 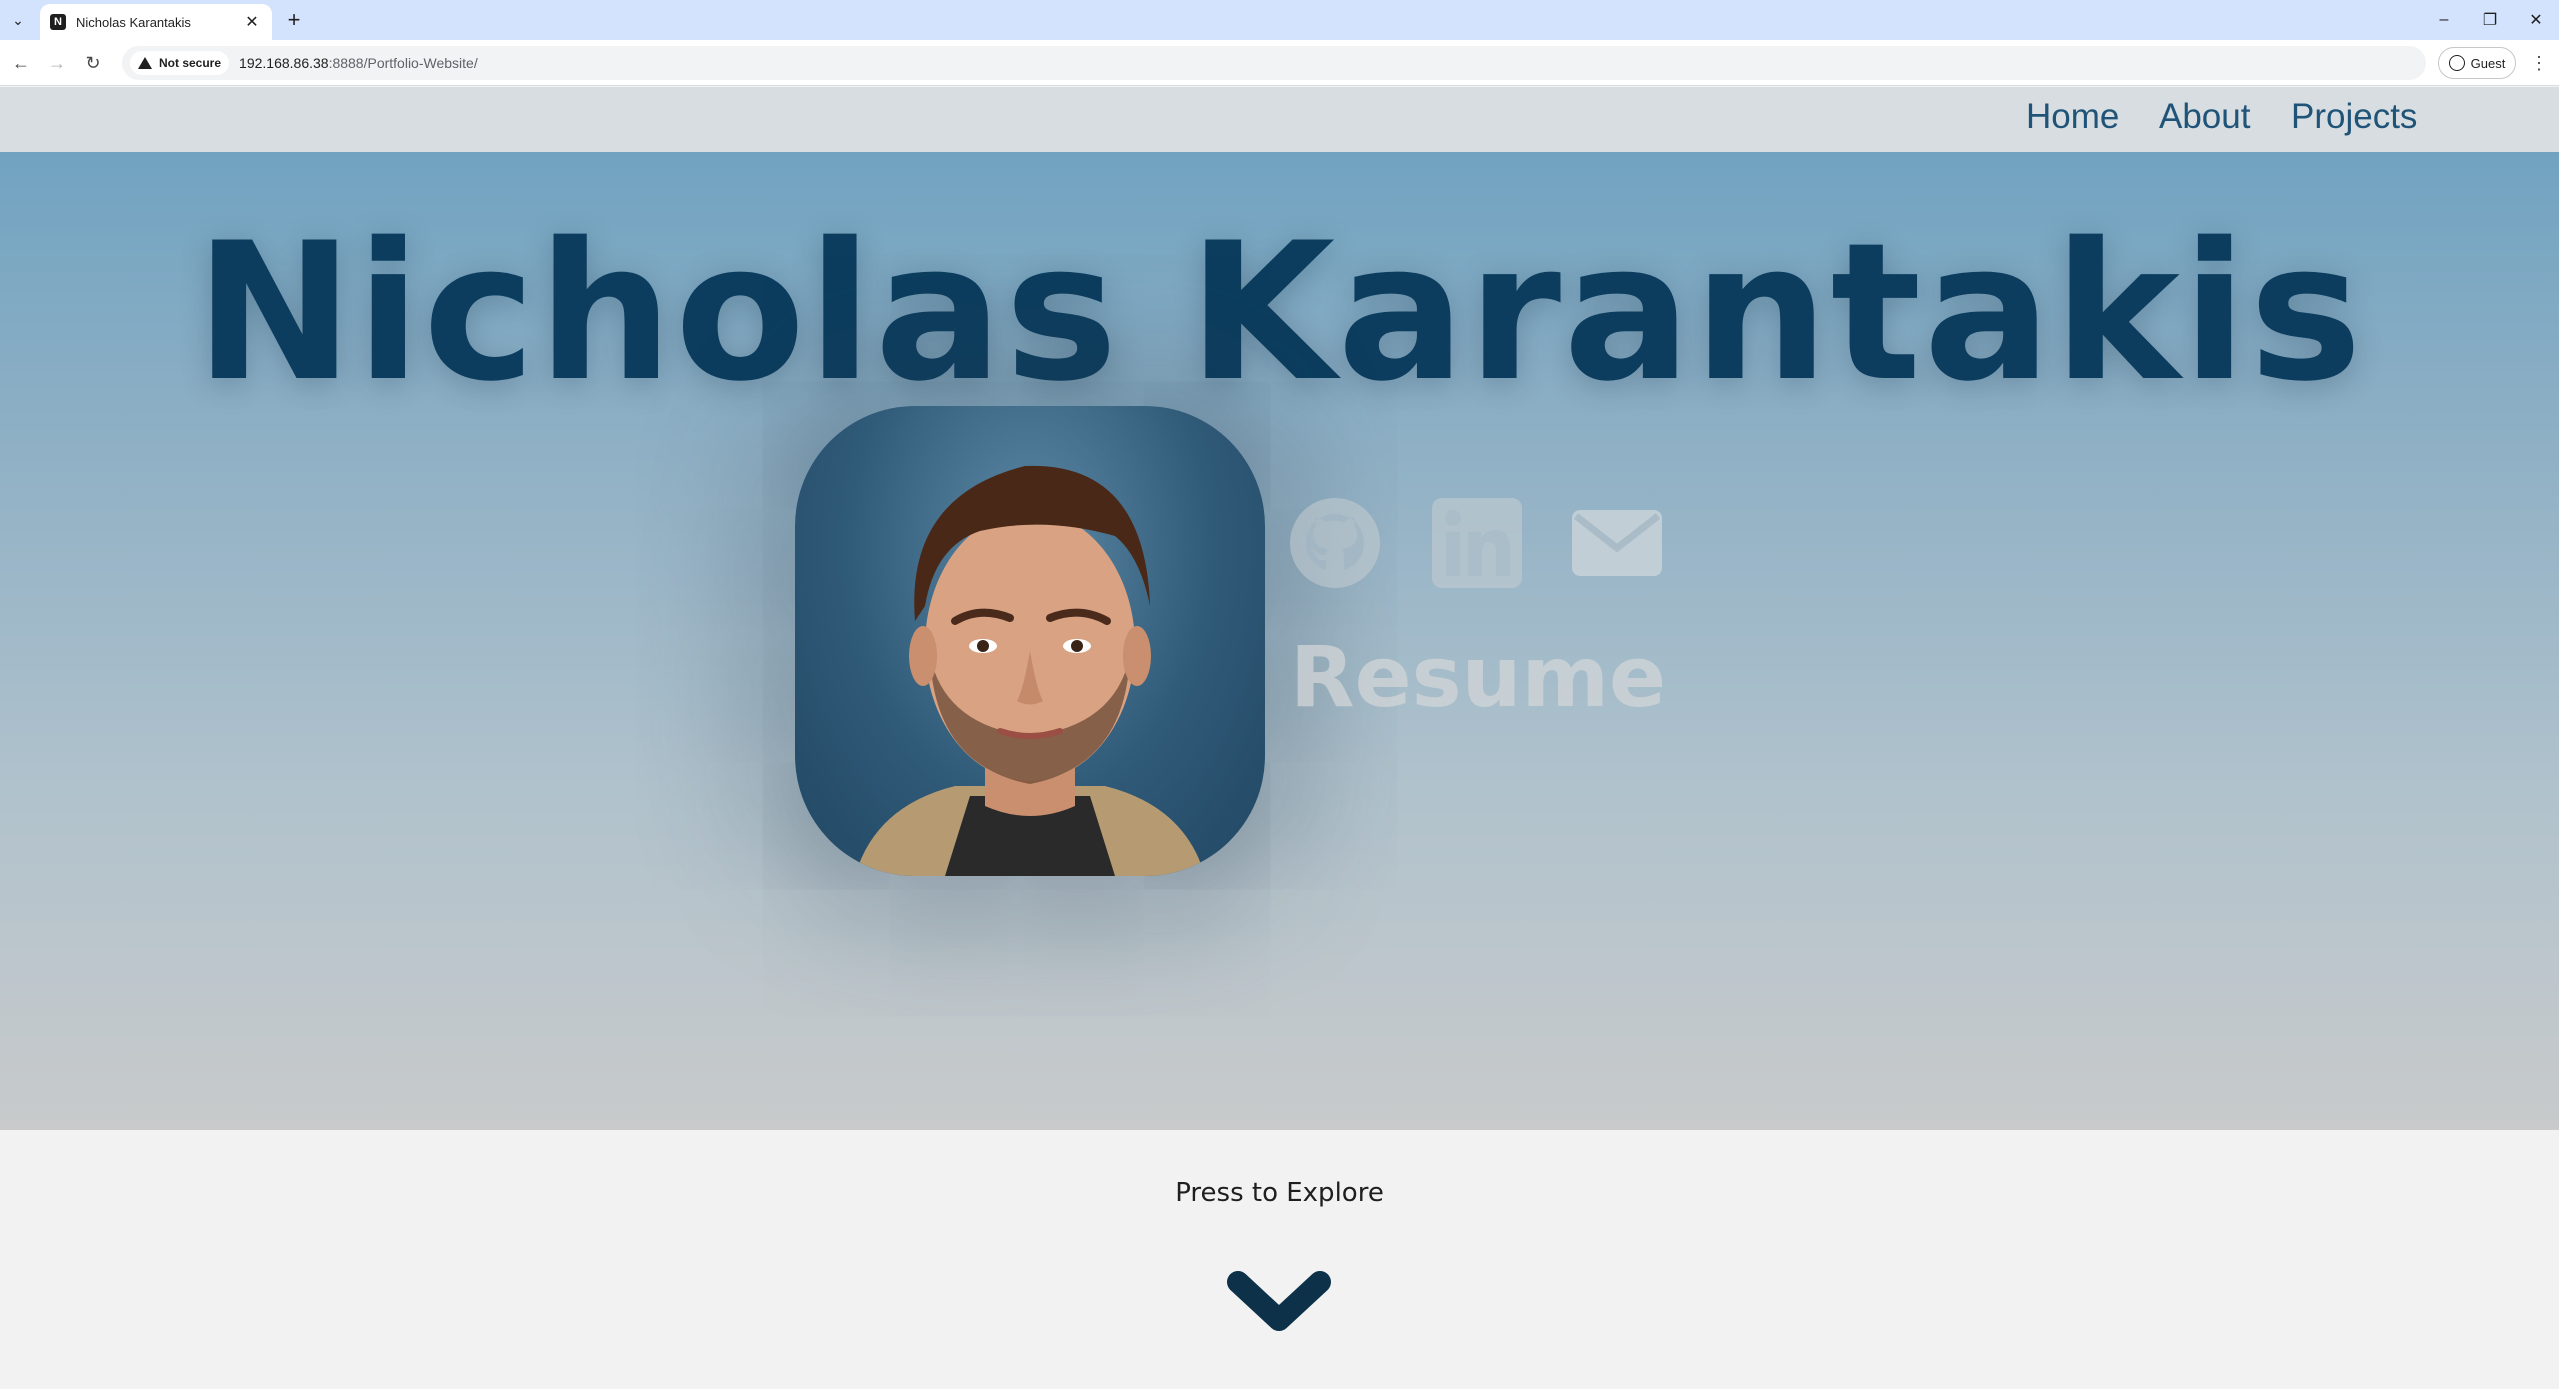 What do you see at coordinates (2488, 63) in the screenshot?
I see `profile-label: Guest` at bounding box center [2488, 63].